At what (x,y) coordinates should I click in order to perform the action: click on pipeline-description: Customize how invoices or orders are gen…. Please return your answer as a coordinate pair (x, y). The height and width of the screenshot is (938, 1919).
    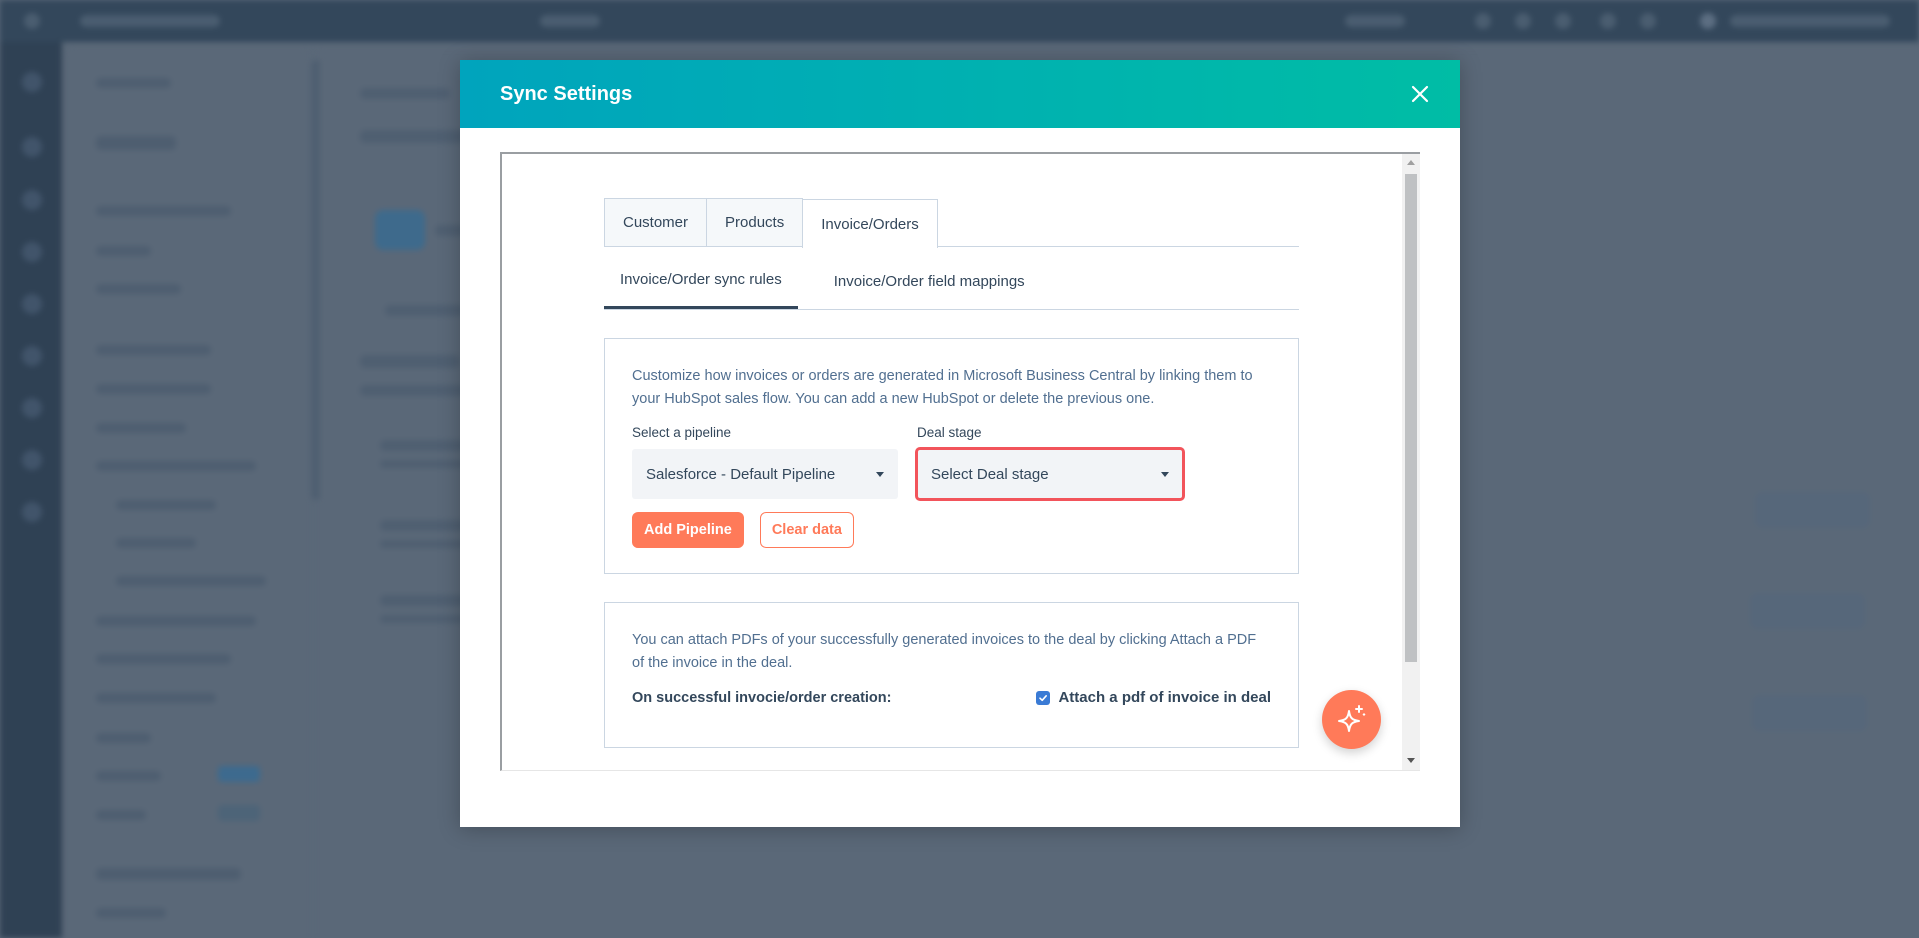
    Looking at the image, I should click on (942, 387).